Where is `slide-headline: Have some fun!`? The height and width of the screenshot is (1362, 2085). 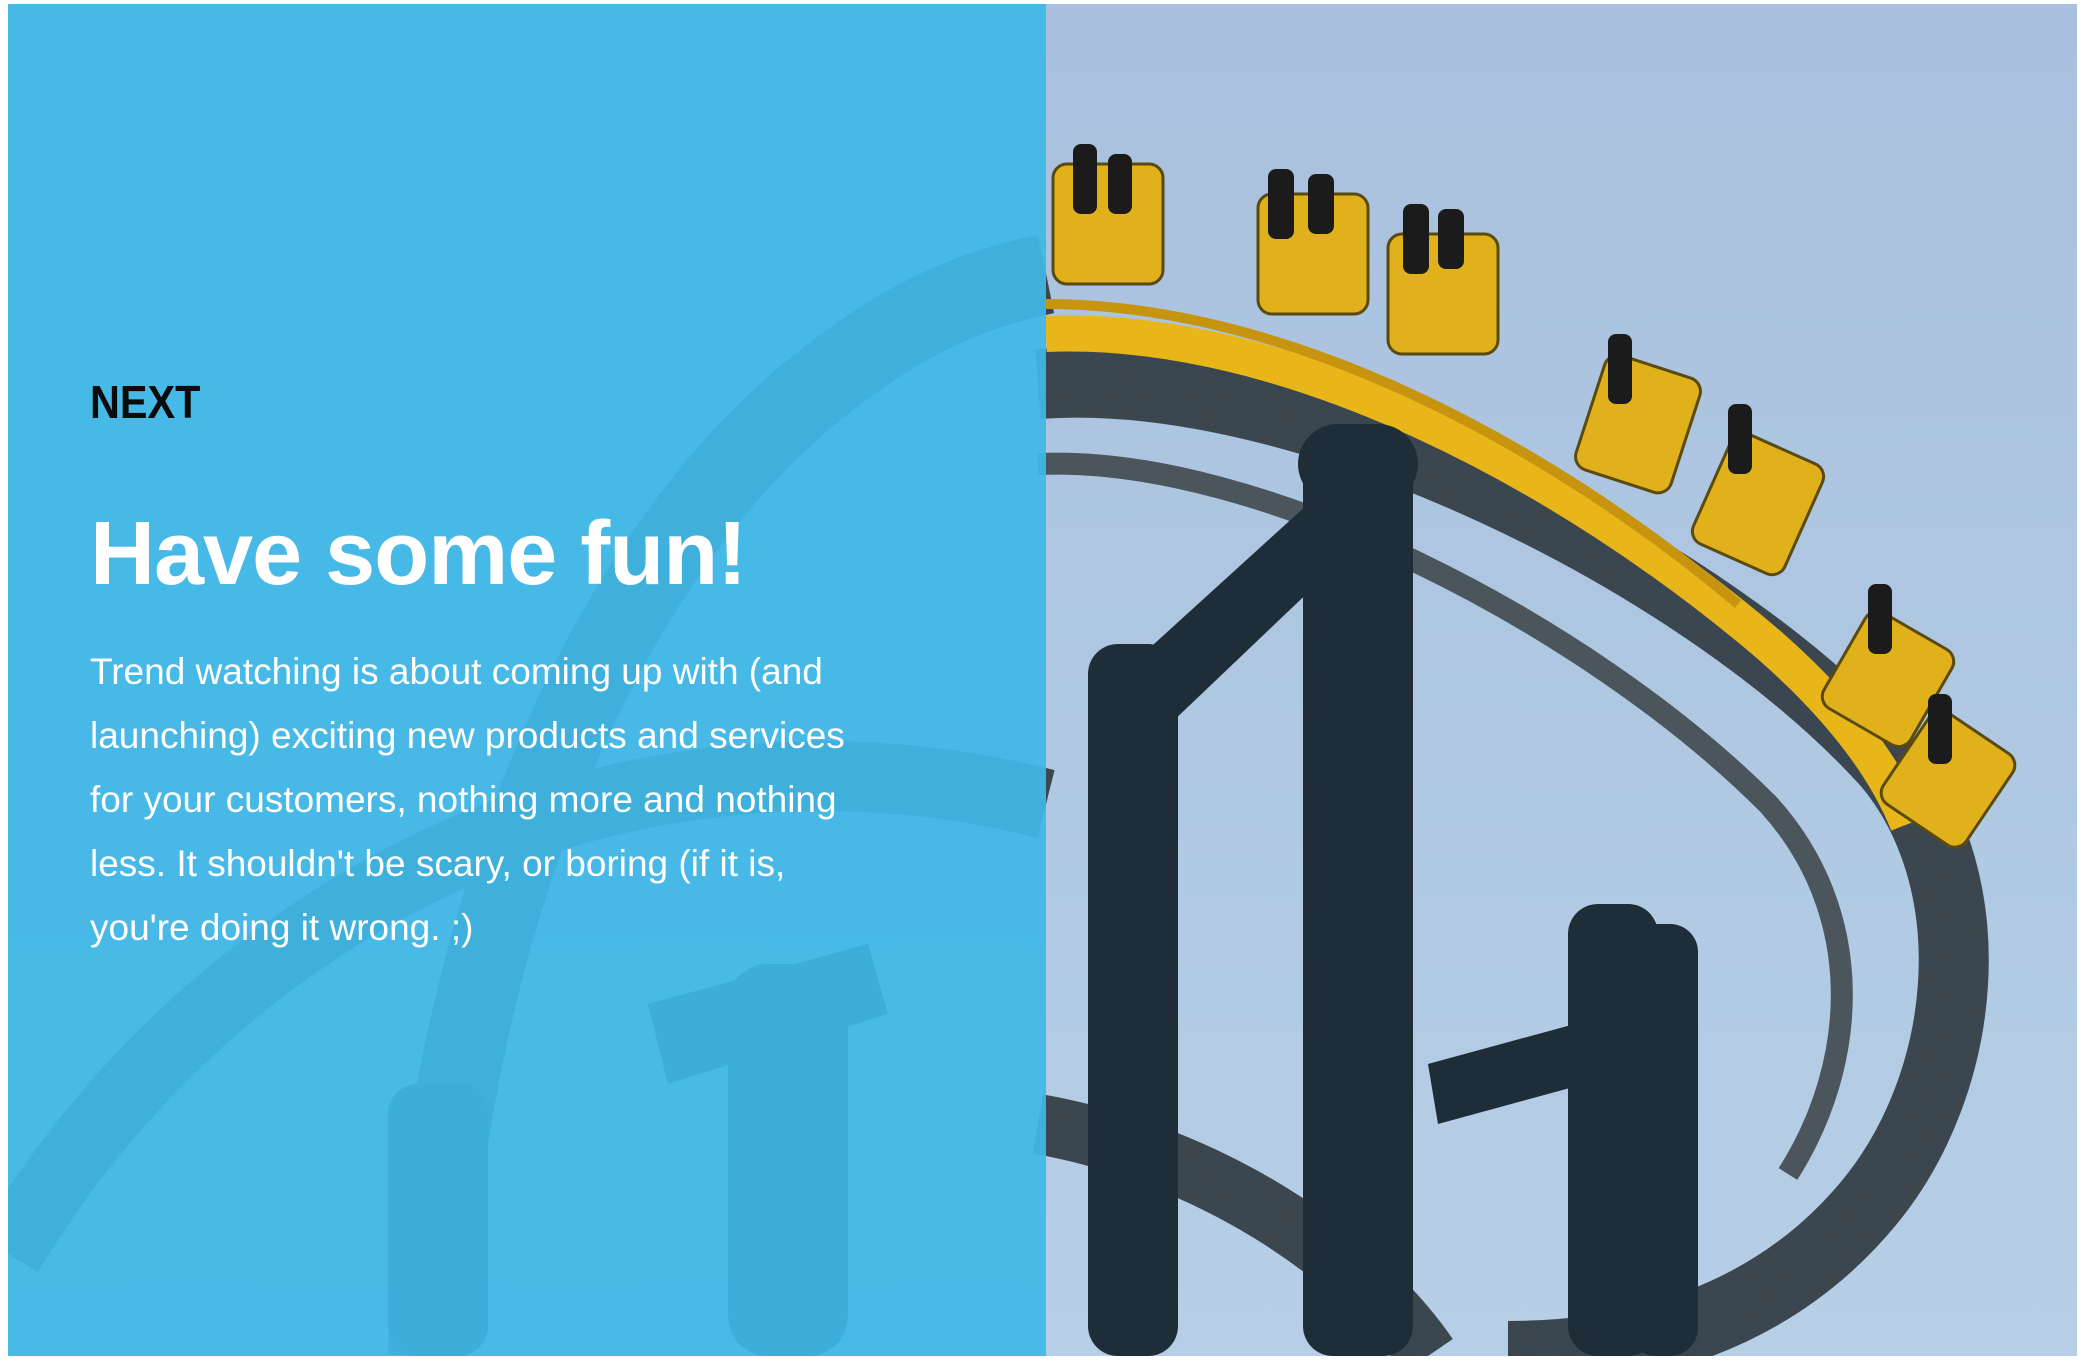
slide-headline: Have some fun! is located at coordinates (418, 554).